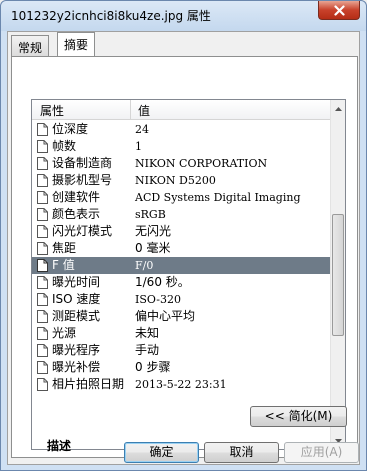 Image resolution: width=367 pixels, height=471 pixels. I want to click on property-value: 0 步骤, so click(153, 367).